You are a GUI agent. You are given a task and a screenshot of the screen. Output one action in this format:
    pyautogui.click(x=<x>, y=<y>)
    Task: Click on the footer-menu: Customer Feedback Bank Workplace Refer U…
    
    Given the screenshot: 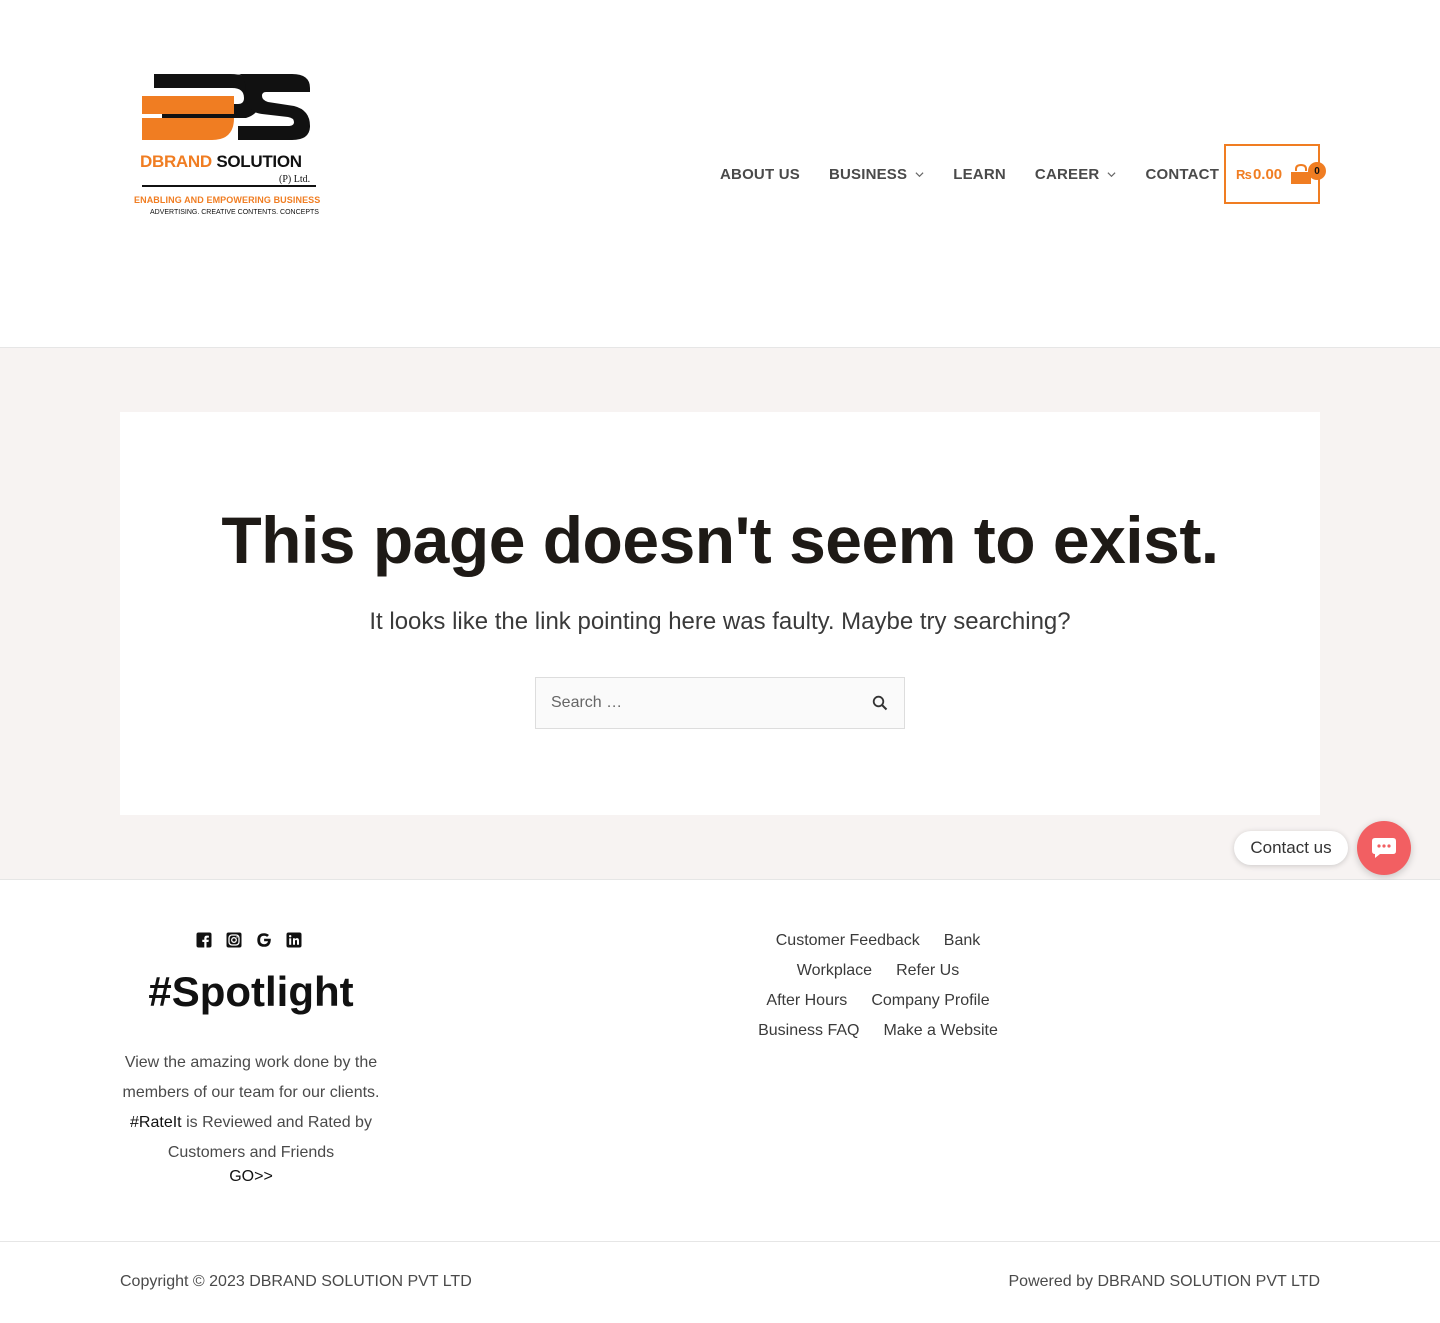 What is the action you would take?
    pyautogui.click(x=878, y=986)
    